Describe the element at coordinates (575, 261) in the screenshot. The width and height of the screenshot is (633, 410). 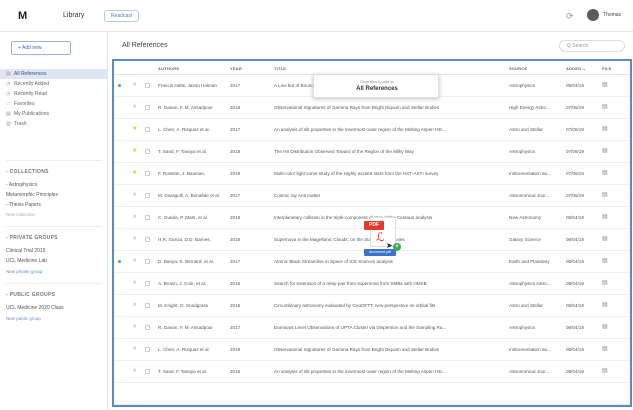
I see `cell-added: 08/04/19` at that location.